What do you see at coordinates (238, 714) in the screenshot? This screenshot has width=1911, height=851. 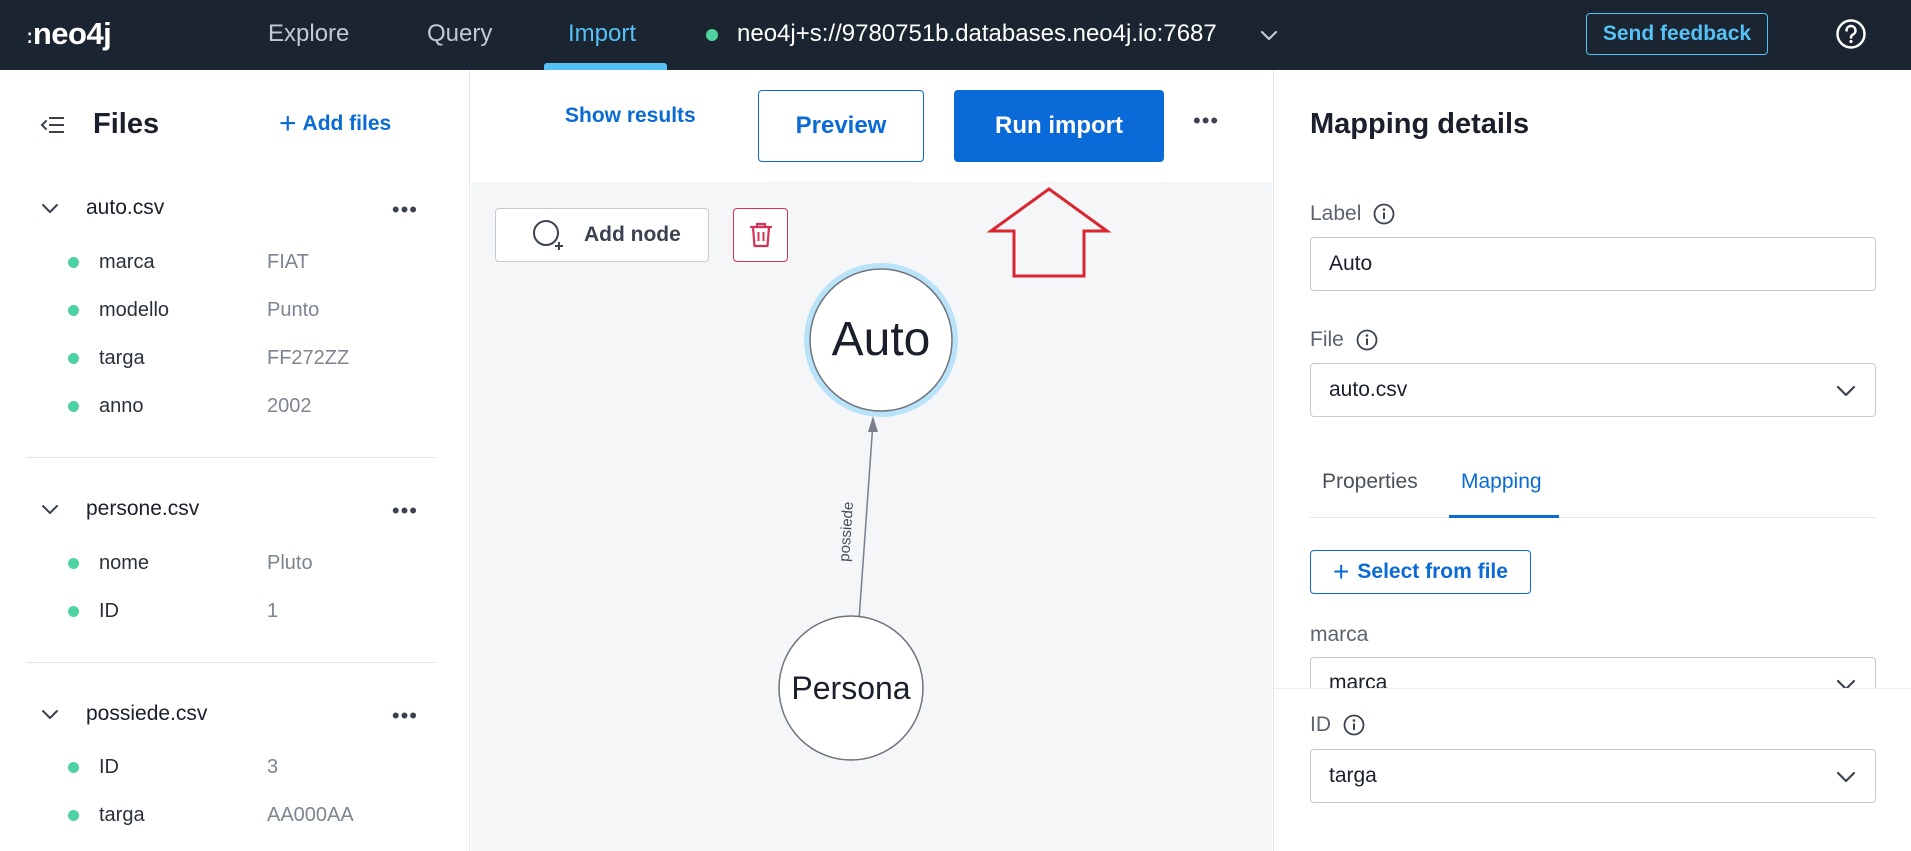 I see `file-header-possiede: possiede.csv •••` at bounding box center [238, 714].